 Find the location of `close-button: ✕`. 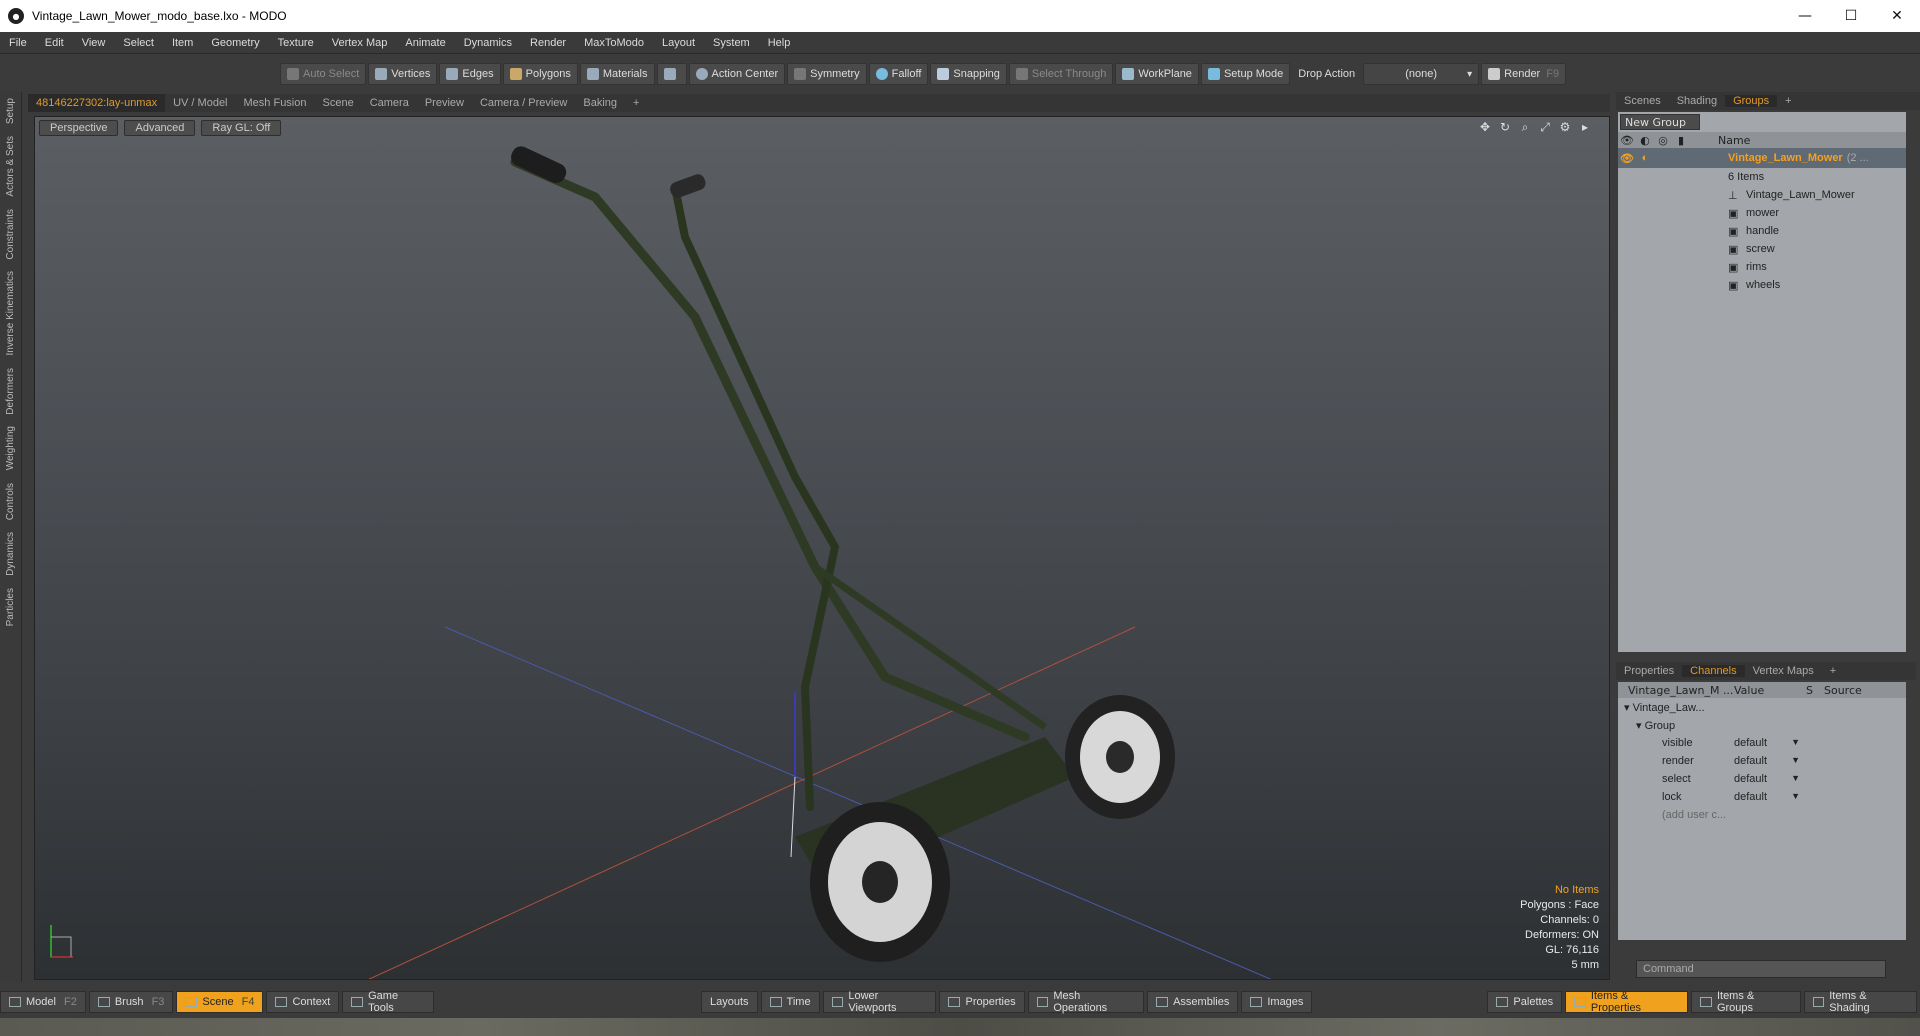

close-button: ✕ is located at coordinates (1897, 16).